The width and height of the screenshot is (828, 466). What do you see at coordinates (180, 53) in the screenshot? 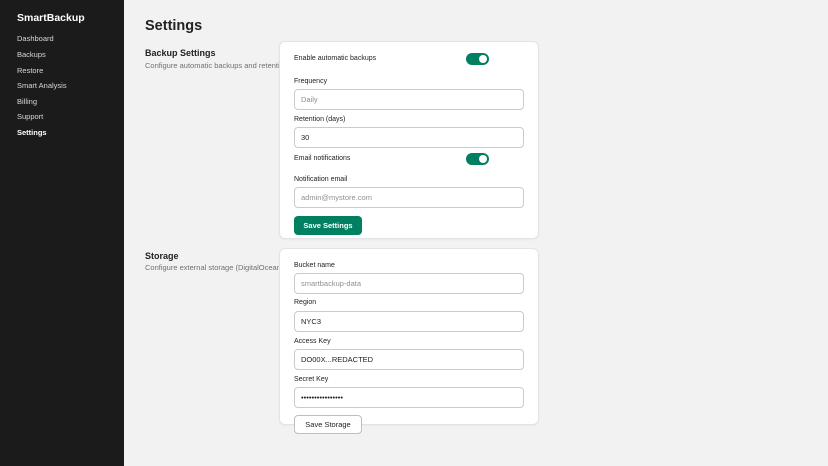
I see `backup-section-title: Backup Settings` at bounding box center [180, 53].